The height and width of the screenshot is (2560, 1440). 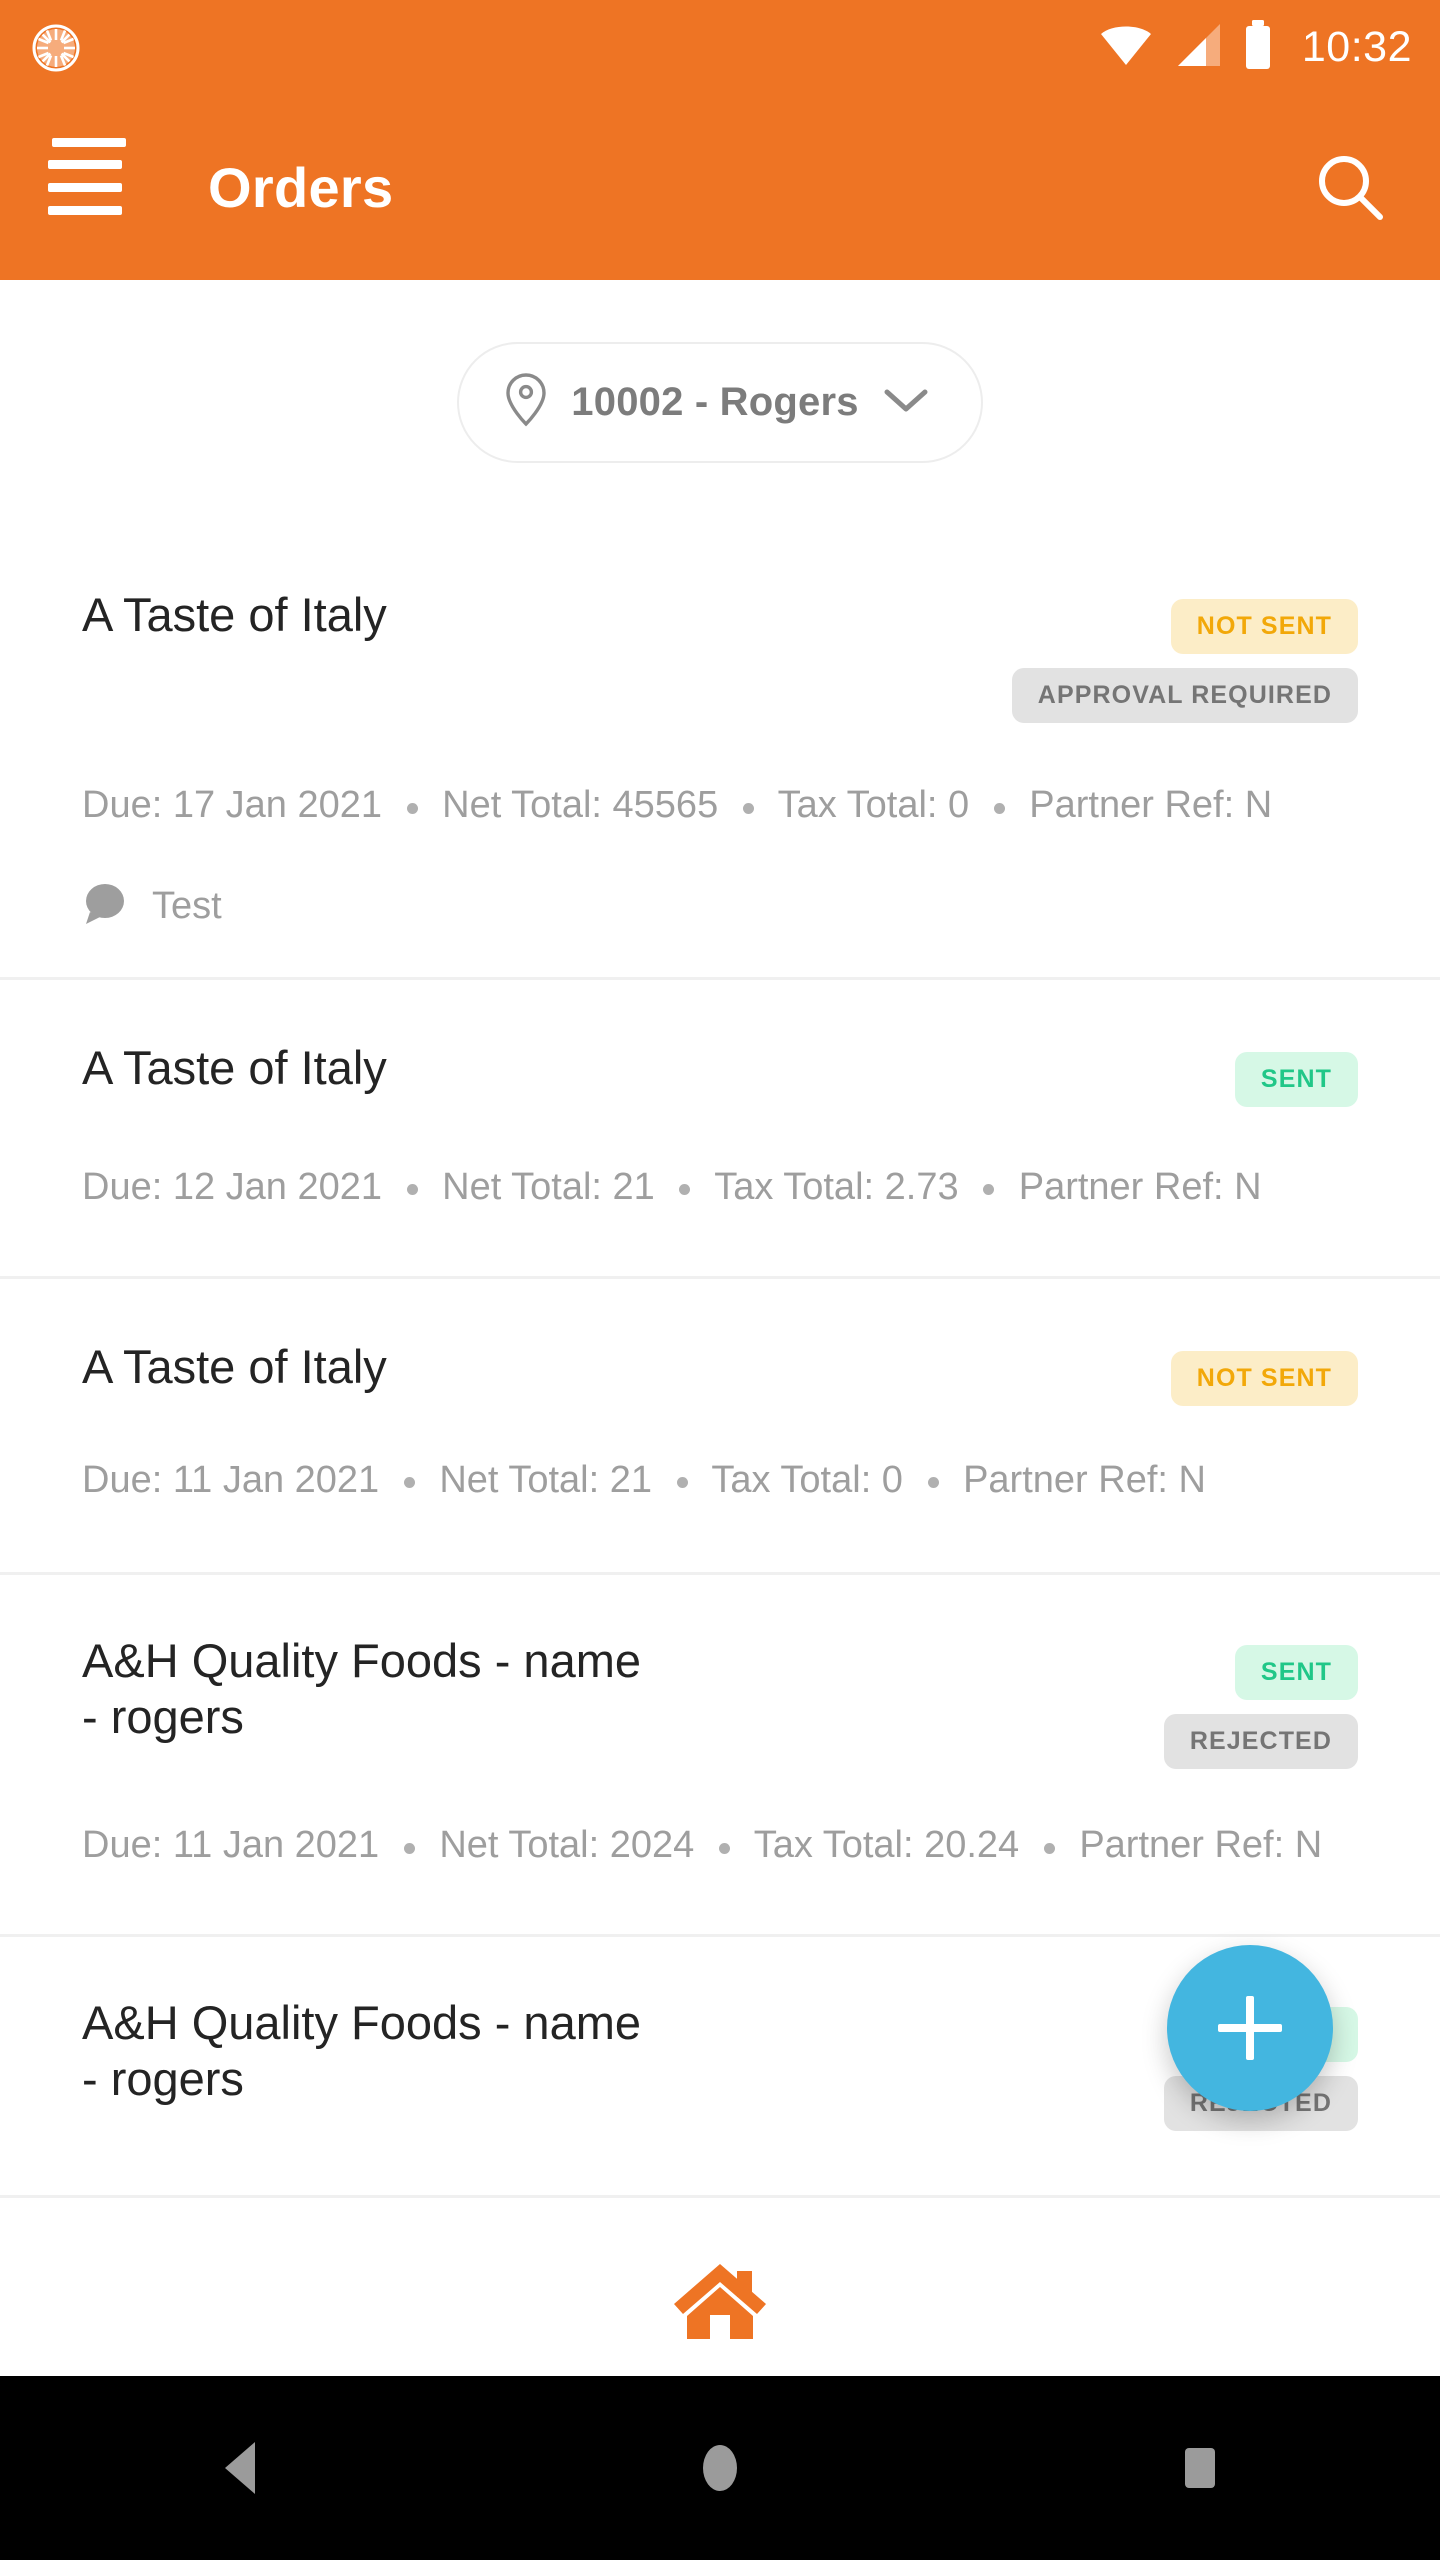 I want to click on order-status-badges: NOT SENT, so click(x=1264, y=1372).